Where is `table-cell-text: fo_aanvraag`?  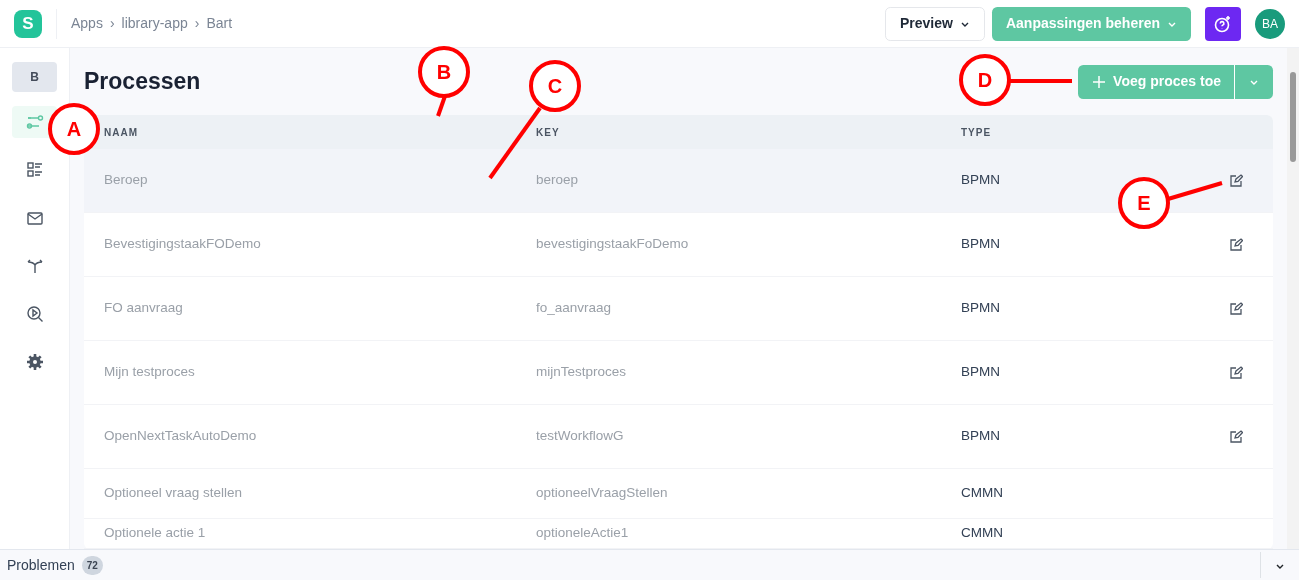 table-cell-text: fo_aanvraag is located at coordinates (574, 308).